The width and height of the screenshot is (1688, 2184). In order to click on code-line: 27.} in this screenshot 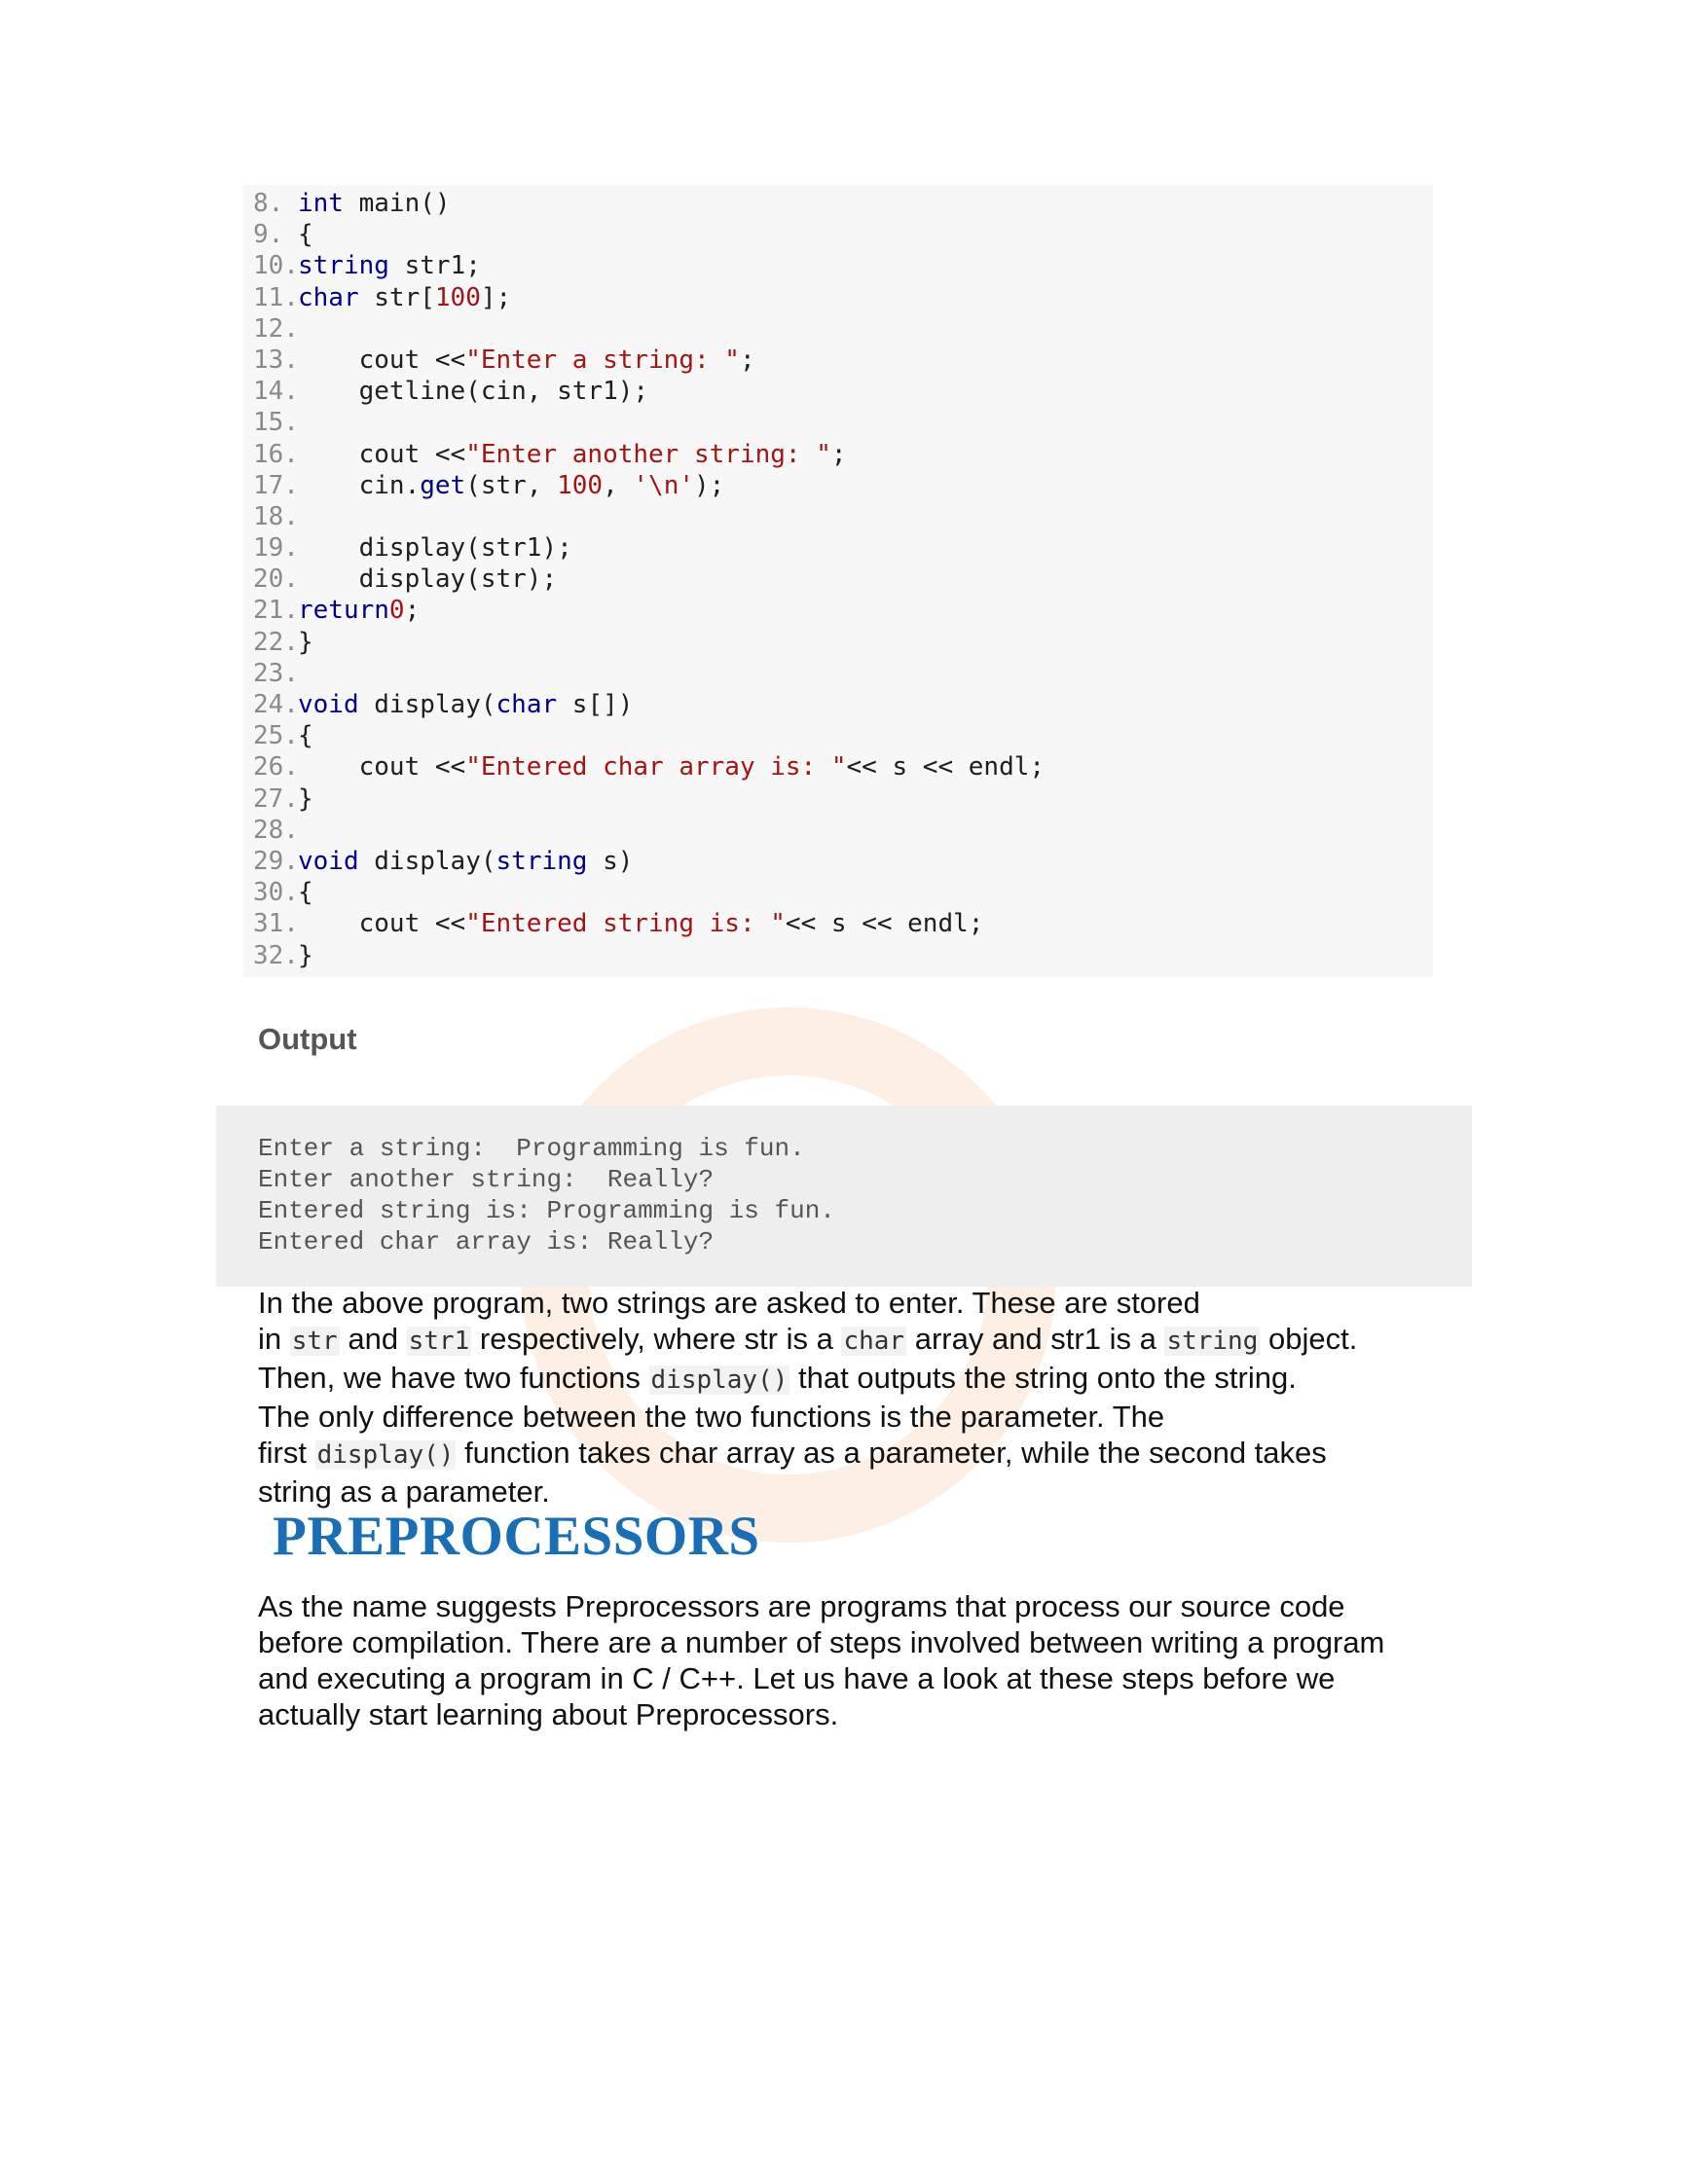, I will do `click(838, 799)`.